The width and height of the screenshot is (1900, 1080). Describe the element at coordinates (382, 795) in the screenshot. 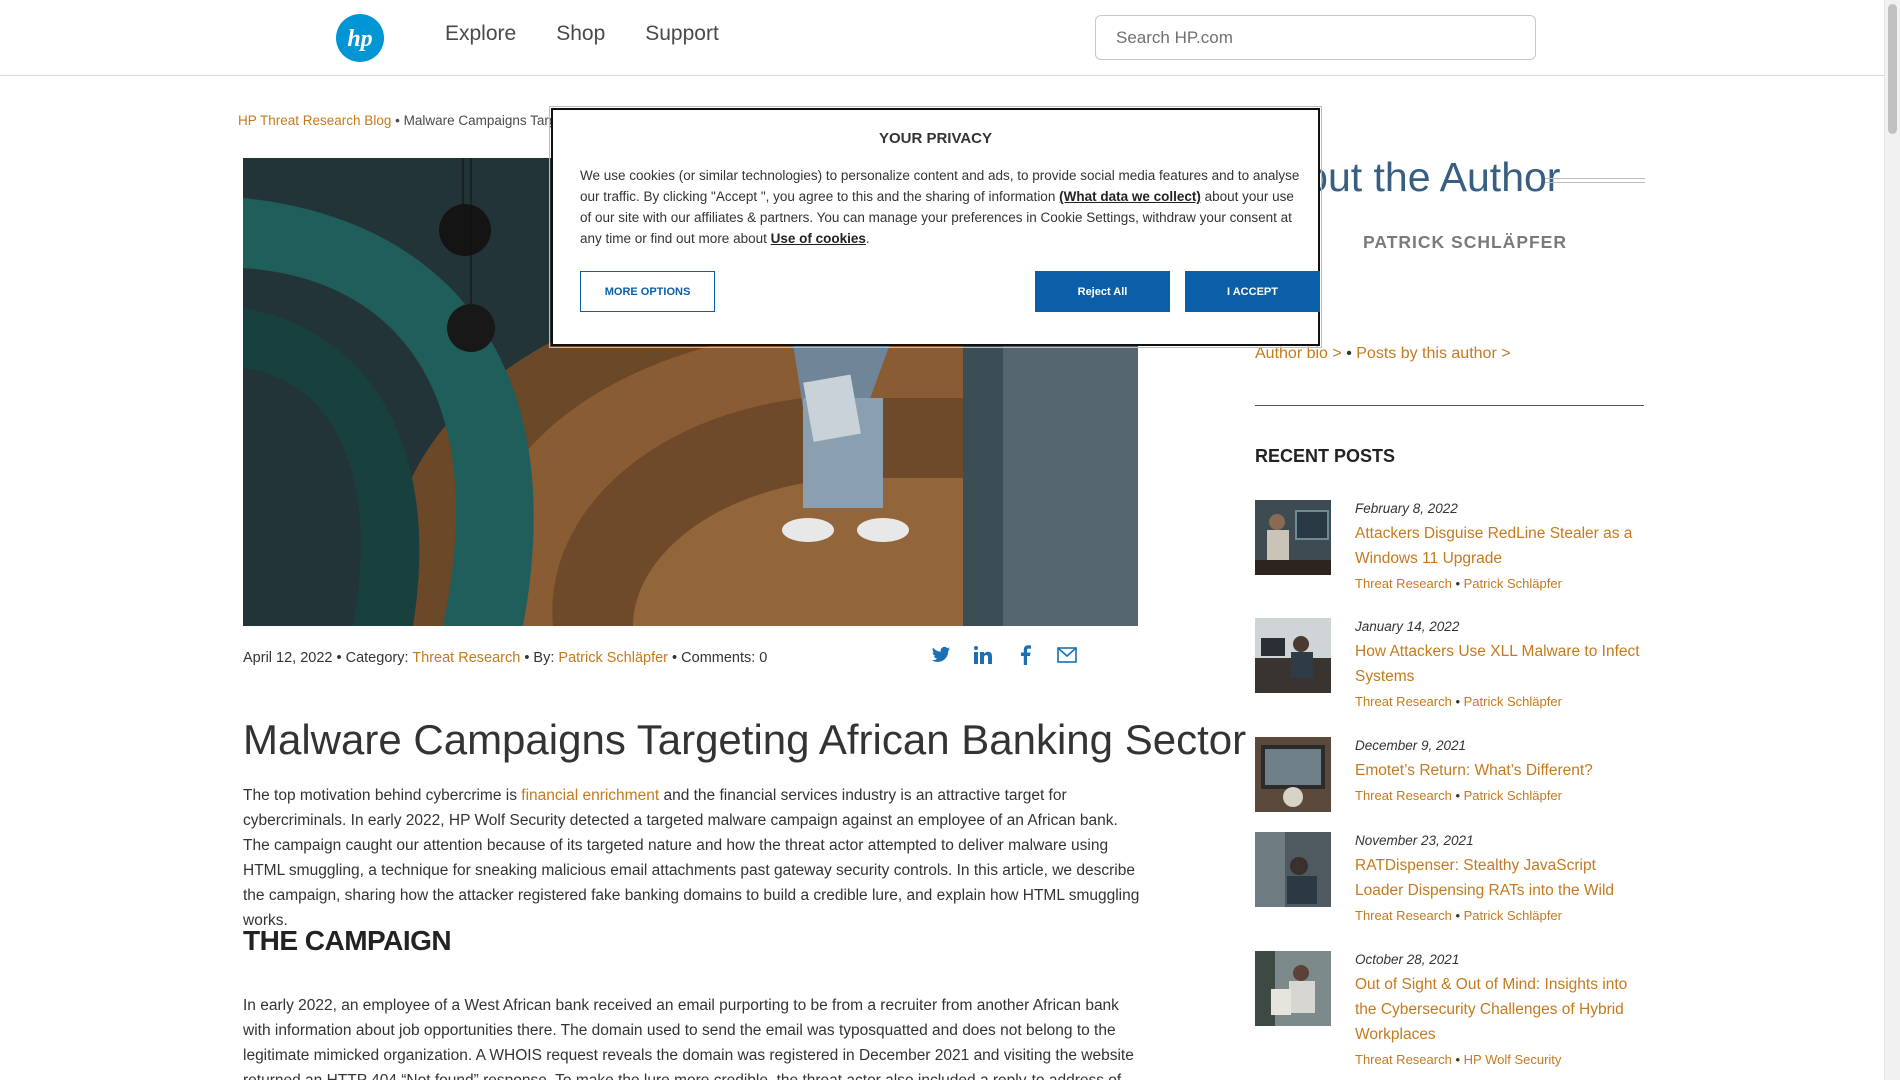

I see `intro-text-start: The top motivation behind cybercrime is` at that location.